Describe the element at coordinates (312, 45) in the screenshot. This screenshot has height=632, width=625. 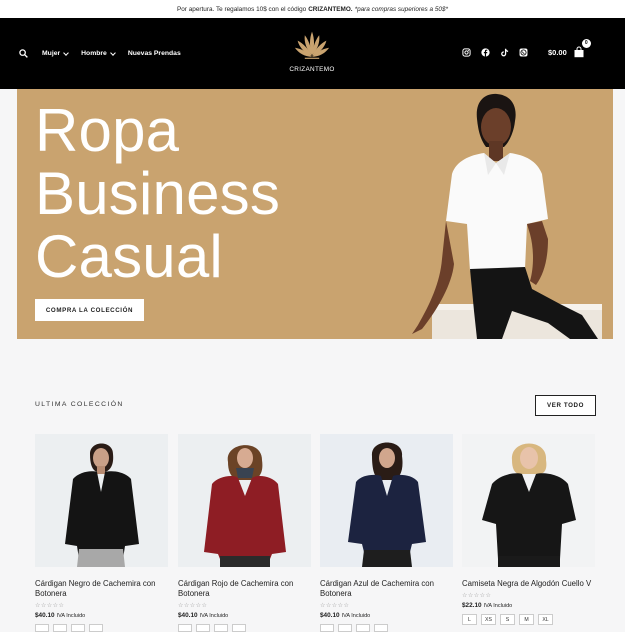
I see `lotus-icon` at that location.